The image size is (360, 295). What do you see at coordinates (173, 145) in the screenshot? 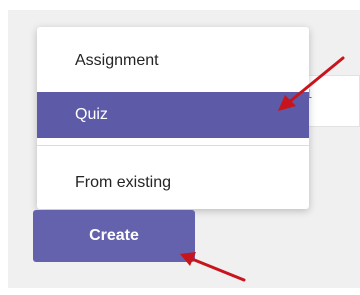
I see `menu-divider` at bounding box center [173, 145].